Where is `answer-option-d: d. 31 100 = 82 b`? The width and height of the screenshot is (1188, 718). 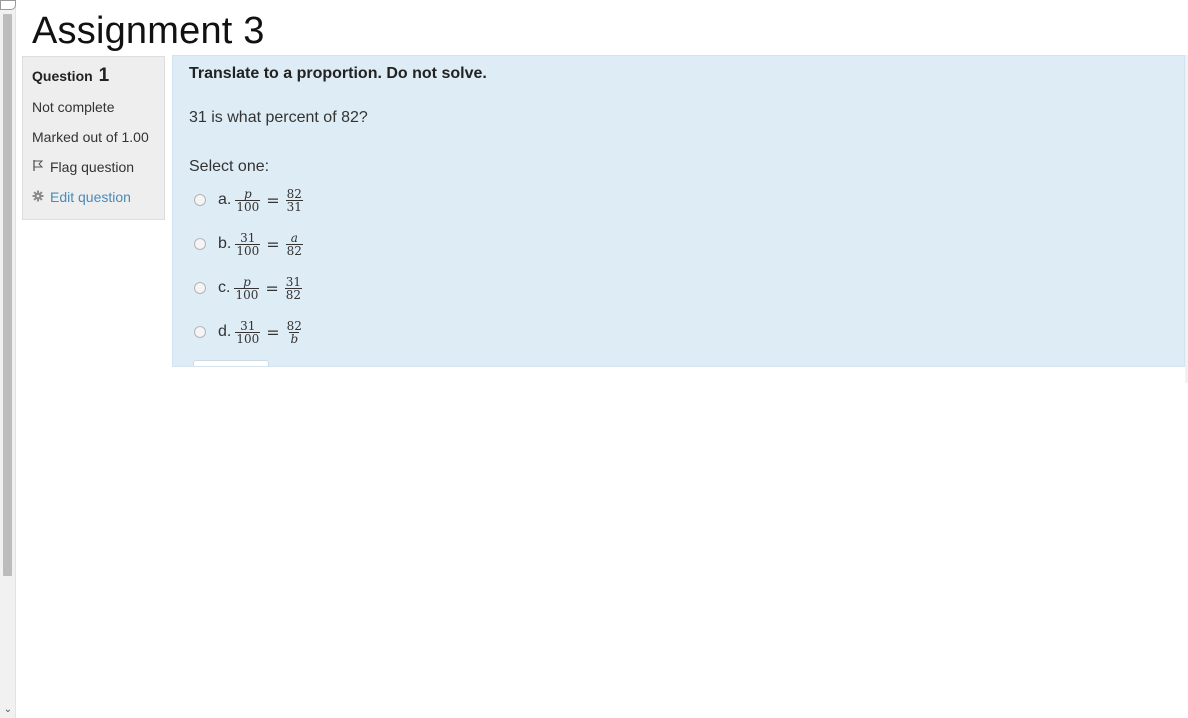
answer-option-d: d. 31 100 = 82 b is located at coordinates (248, 332).